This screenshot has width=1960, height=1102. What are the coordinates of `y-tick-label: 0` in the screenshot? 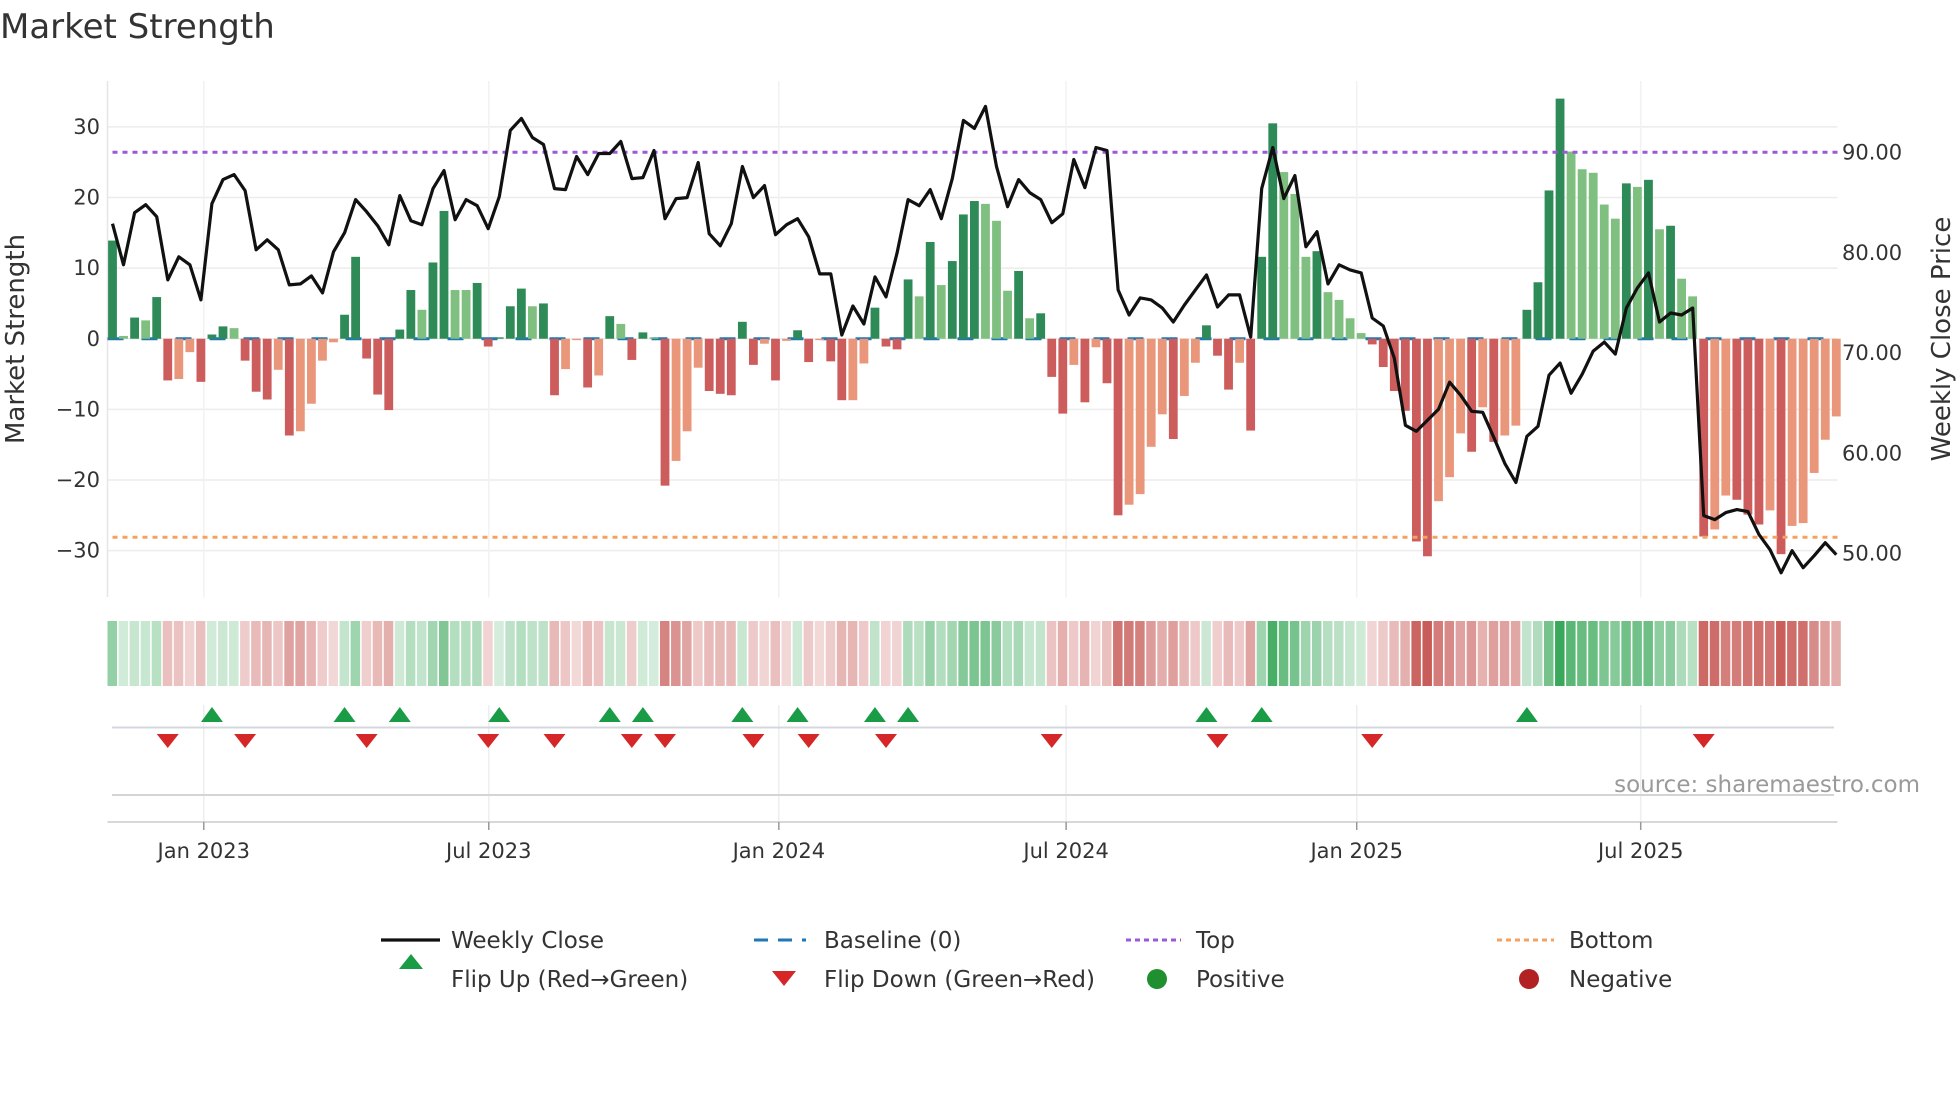 It's located at (93, 339).